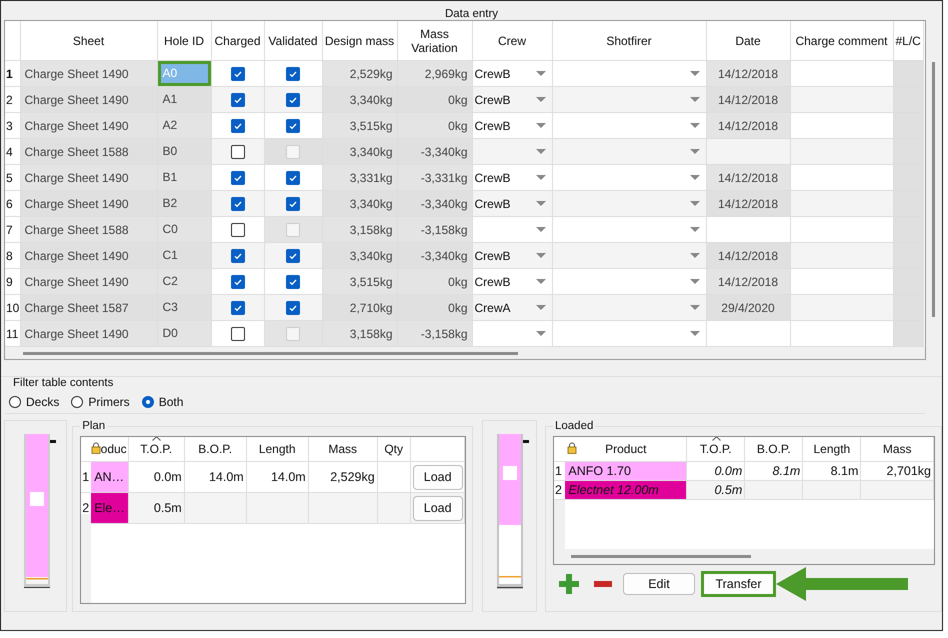 The image size is (948, 638). Describe the element at coordinates (88, 40) in the screenshot. I see `column-header: Sheet` at that location.